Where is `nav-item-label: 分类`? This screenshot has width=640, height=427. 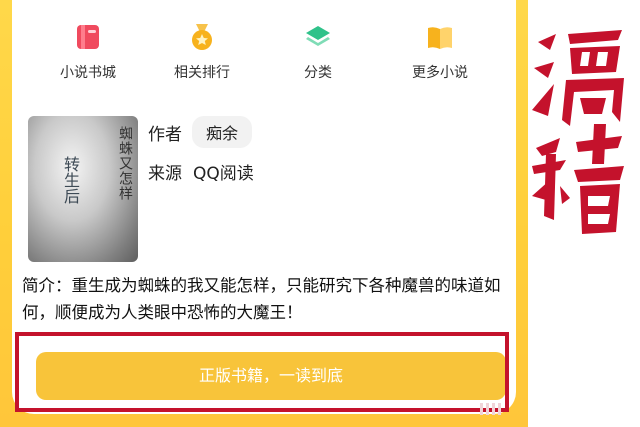 nav-item-label: 分类 is located at coordinates (318, 73).